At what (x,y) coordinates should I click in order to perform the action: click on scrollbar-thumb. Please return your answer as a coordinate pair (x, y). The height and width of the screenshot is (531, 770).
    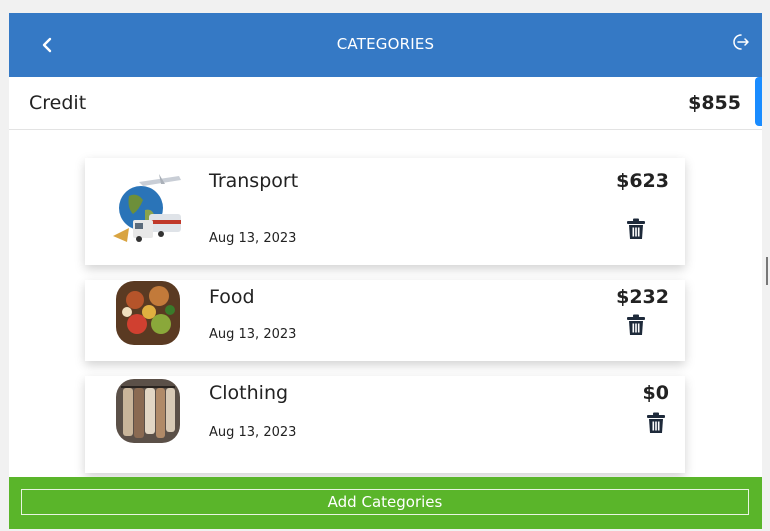
    Looking at the image, I should click on (767, 271).